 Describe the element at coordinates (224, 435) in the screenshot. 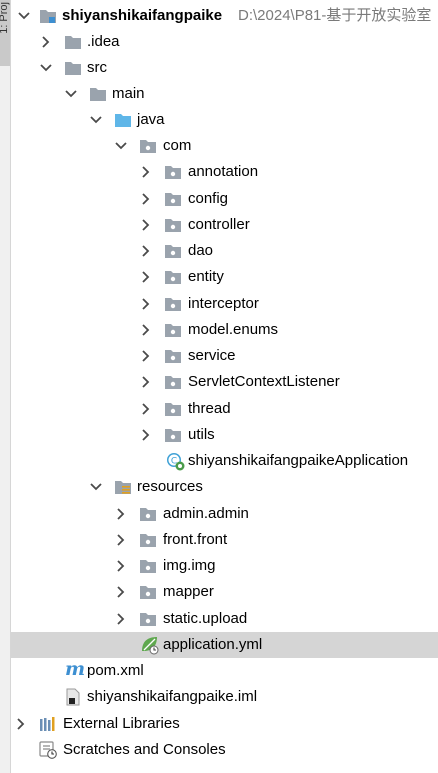

I see `tree-row-package: utils` at that location.